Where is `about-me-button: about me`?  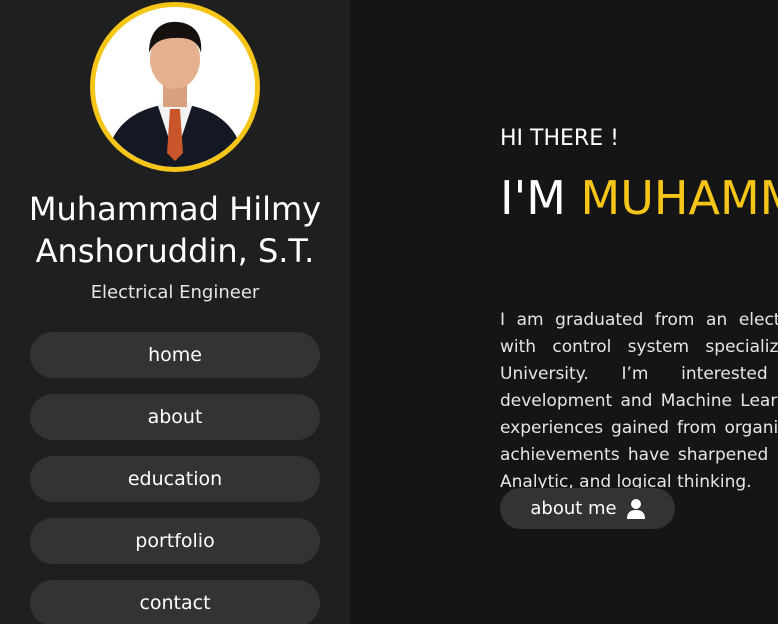
about-me-button: about me is located at coordinates (587, 508).